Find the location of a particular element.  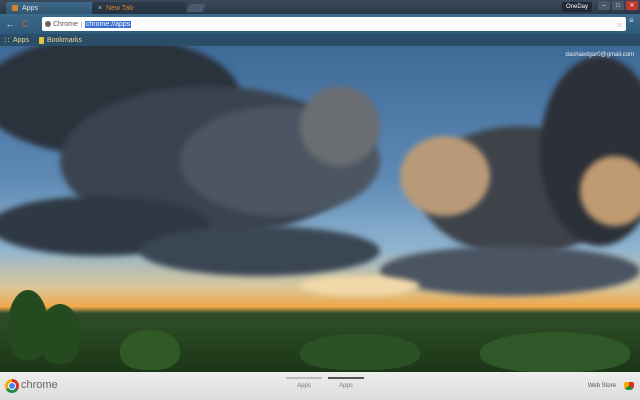

bookmark-folder-icon is located at coordinates (41, 40).